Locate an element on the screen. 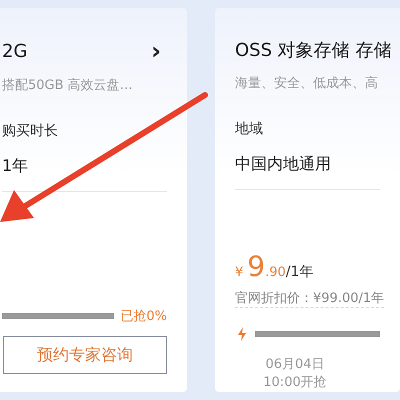  price-unit: /1年 is located at coordinates (300, 272).